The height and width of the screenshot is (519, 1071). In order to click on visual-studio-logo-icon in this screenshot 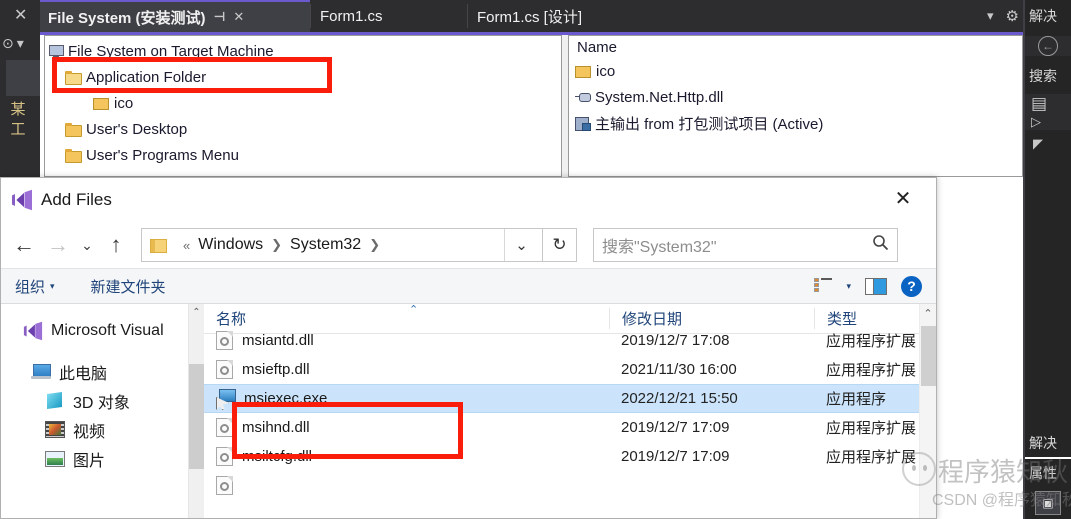, I will do `click(22, 200)`.